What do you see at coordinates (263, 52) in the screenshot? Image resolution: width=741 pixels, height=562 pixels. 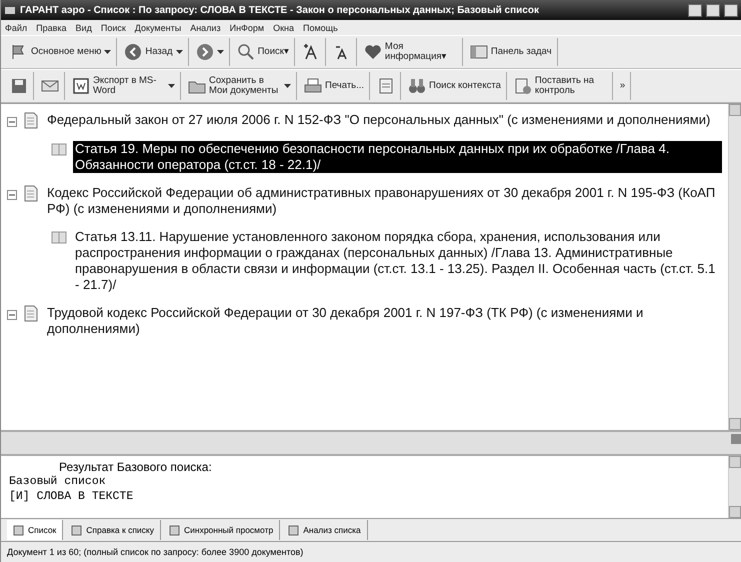 I see `toolbar-button: Поиск▾` at bounding box center [263, 52].